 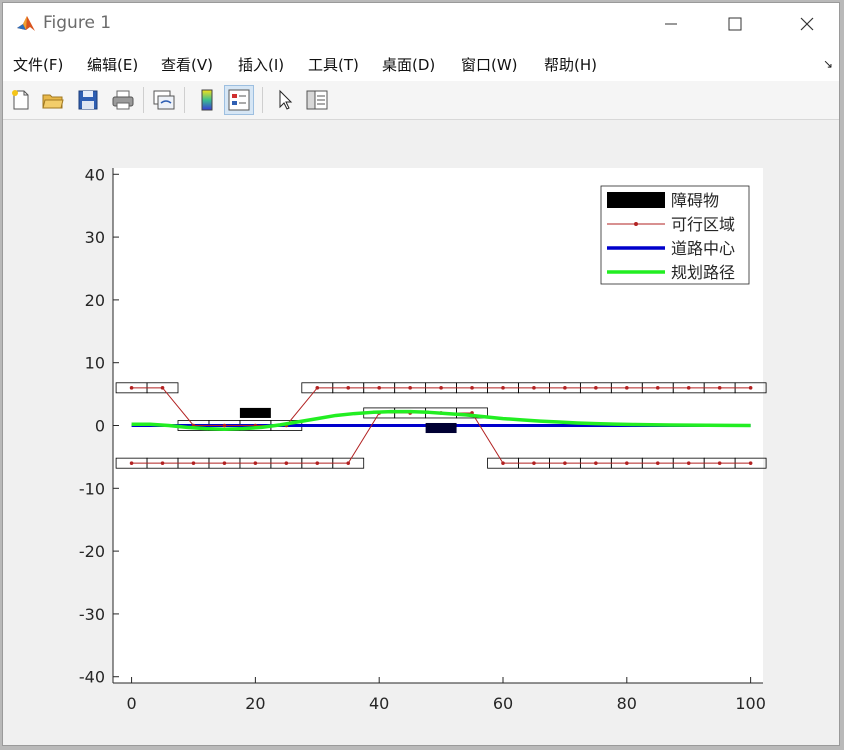 I want to click on legend-swatch-obstacle, so click(x=636, y=200).